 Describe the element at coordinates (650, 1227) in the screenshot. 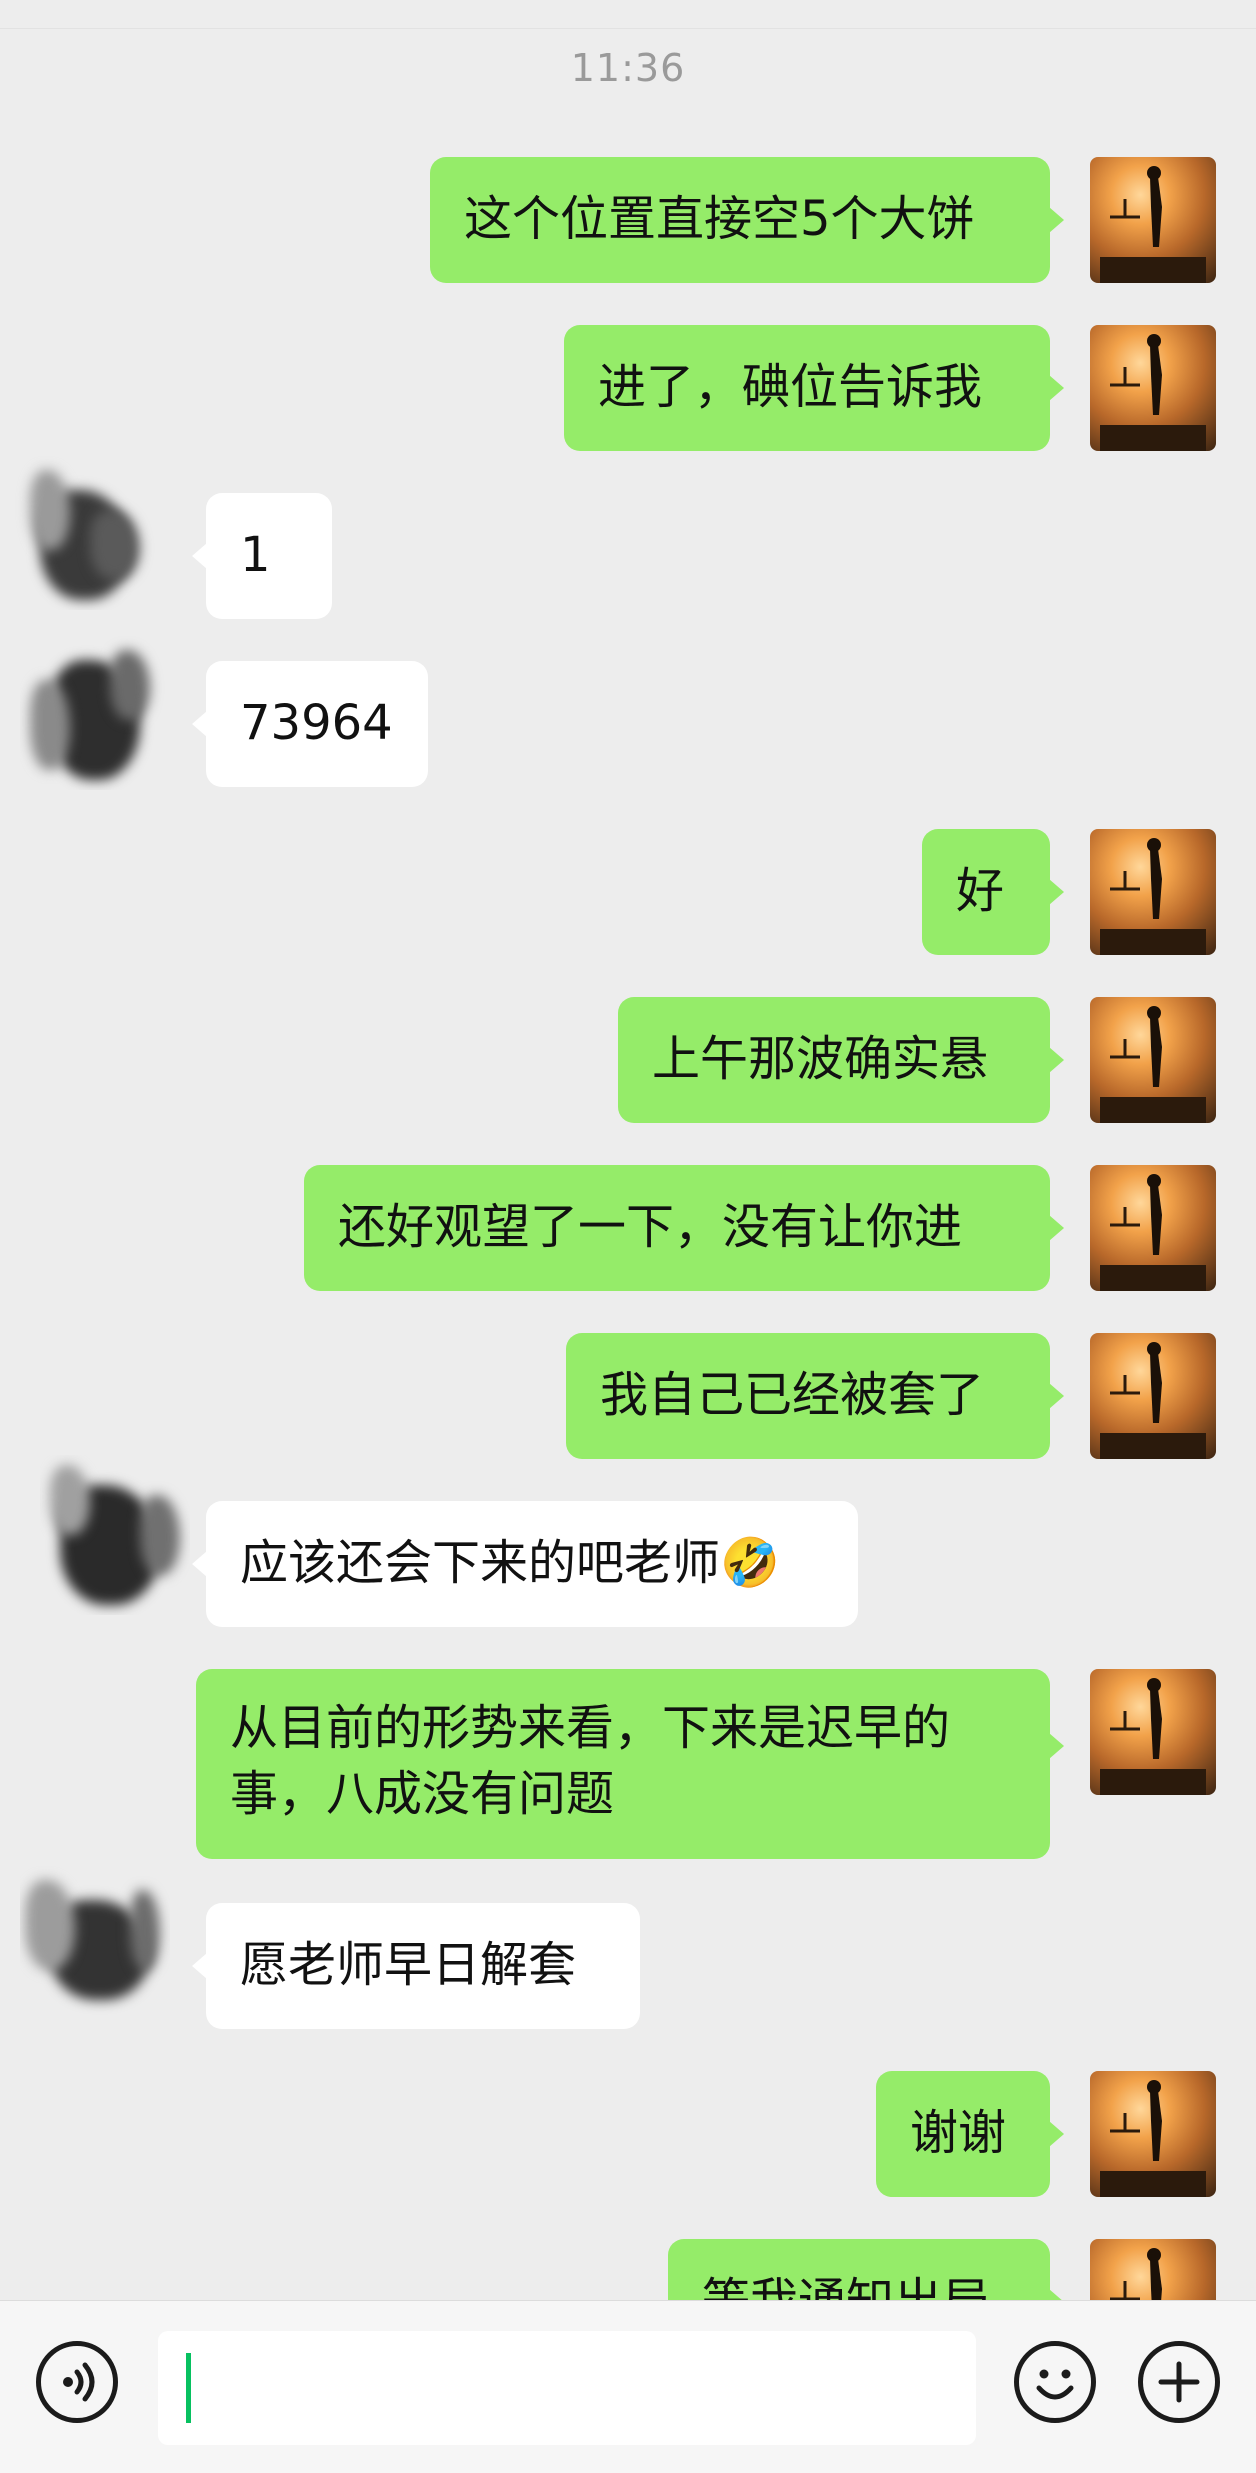

I see `message-text: 还好观望了一下，没有让你进` at that location.